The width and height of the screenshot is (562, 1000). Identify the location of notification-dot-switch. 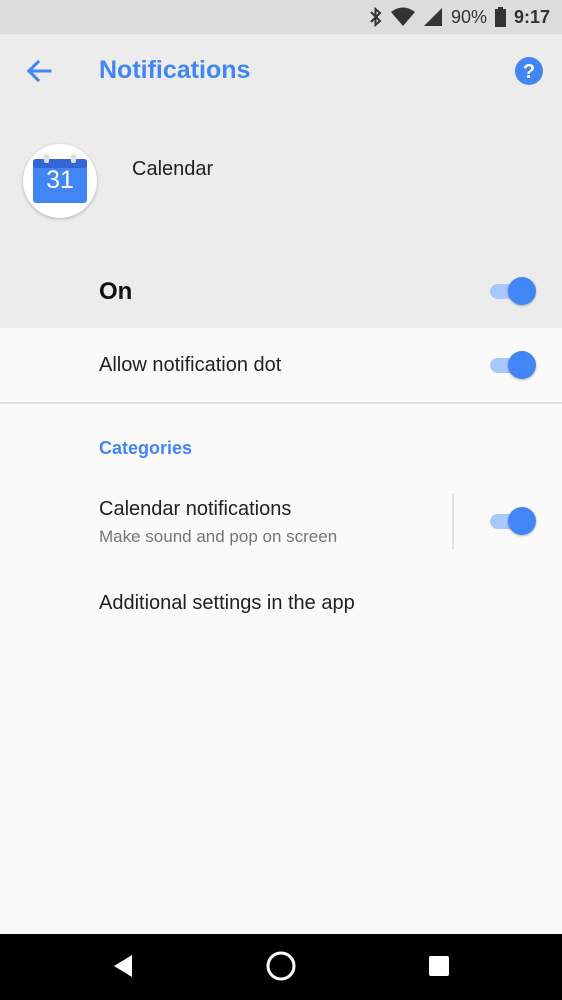
(513, 365).